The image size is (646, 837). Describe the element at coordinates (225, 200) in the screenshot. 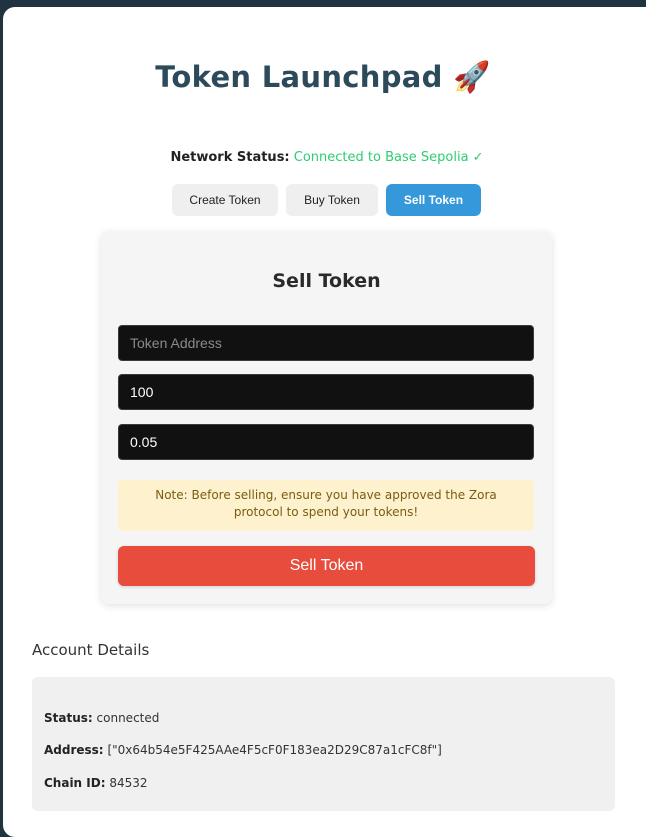

I see `tab-create-token: Create Token` at that location.